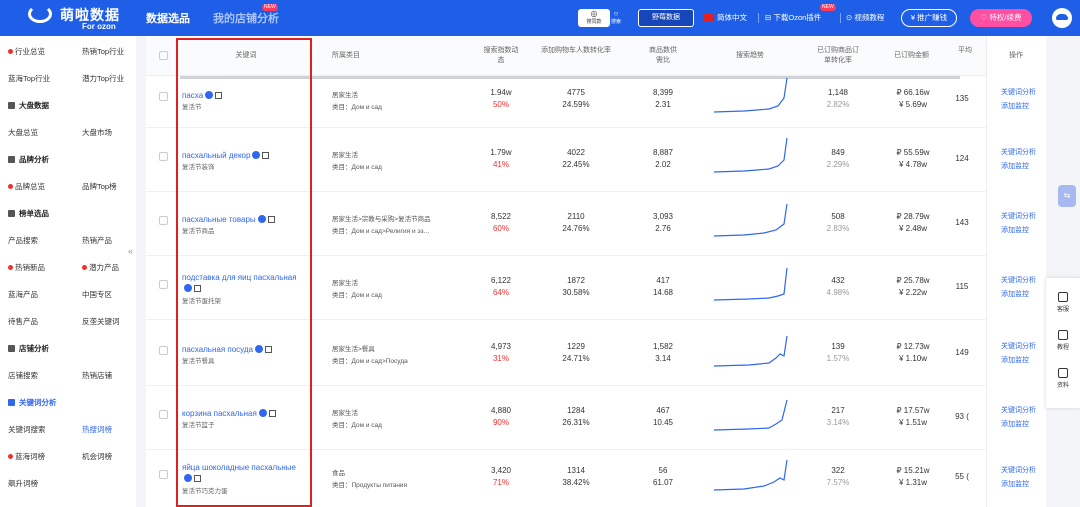 Image resolution: width=1080 pixels, height=507 pixels. I want to click on search-index-rate: 71%, so click(500, 482).